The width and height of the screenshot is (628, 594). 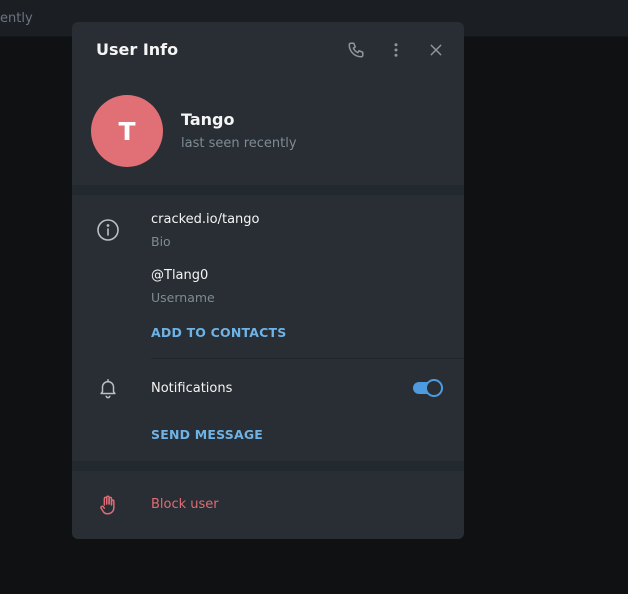 What do you see at coordinates (183, 297) in the screenshot?
I see `username-label: Username` at bounding box center [183, 297].